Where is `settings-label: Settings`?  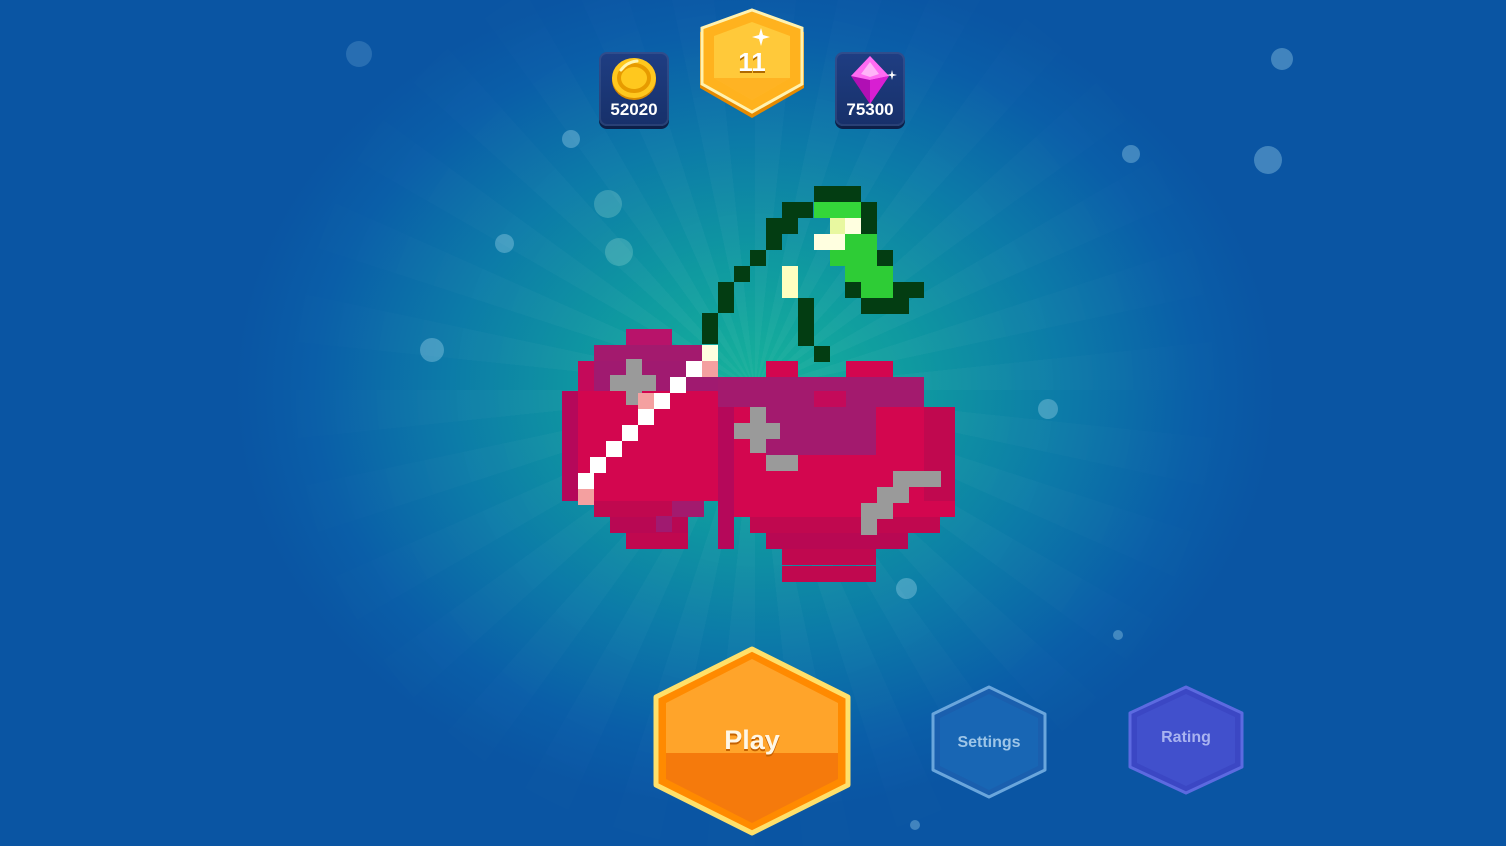 settings-label: Settings is located at coordinates (989, 742).